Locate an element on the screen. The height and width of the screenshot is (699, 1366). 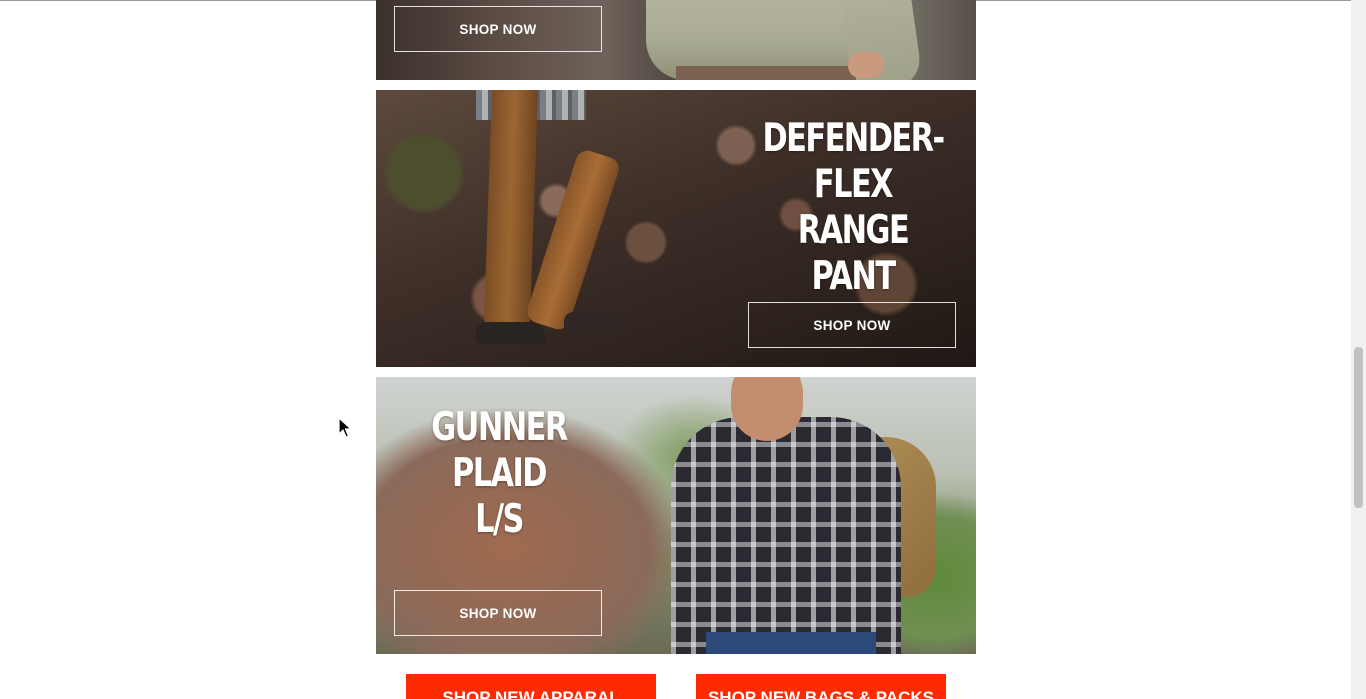
banner-photo-hand is located at coordinates (866, 65).